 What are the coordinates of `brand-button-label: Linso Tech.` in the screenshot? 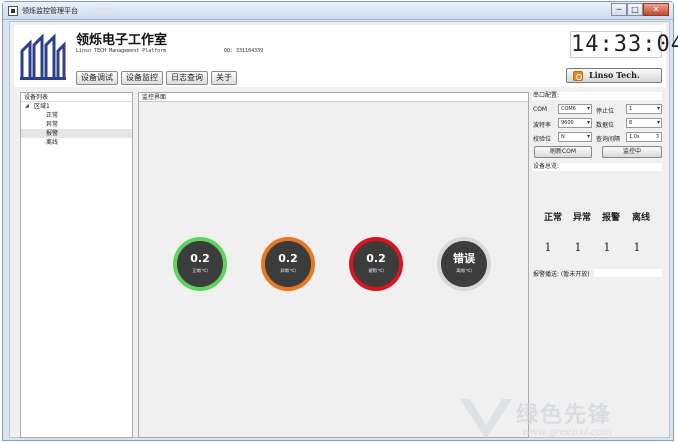 It's located at (614, 75).